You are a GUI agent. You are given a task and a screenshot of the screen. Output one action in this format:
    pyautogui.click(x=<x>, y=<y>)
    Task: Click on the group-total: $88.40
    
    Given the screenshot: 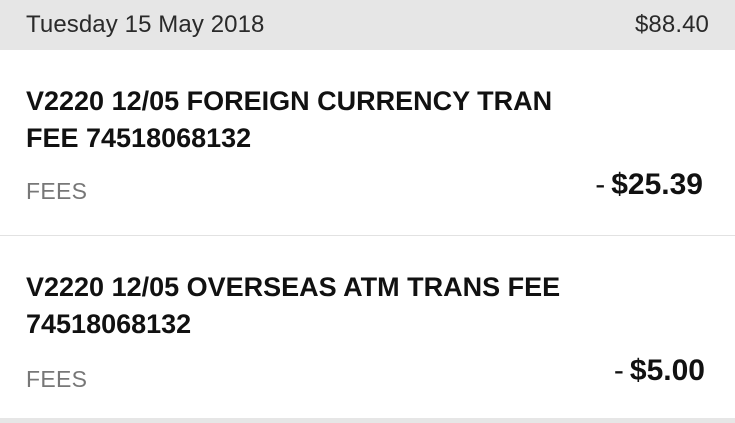 What is the action you would take?
    pyautogui.click(x=671, y=24)
    